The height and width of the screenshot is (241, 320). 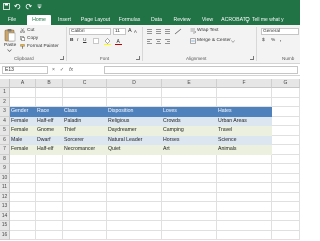 I want to click on align-bottom-row-icons, so click(x=166, y=41).